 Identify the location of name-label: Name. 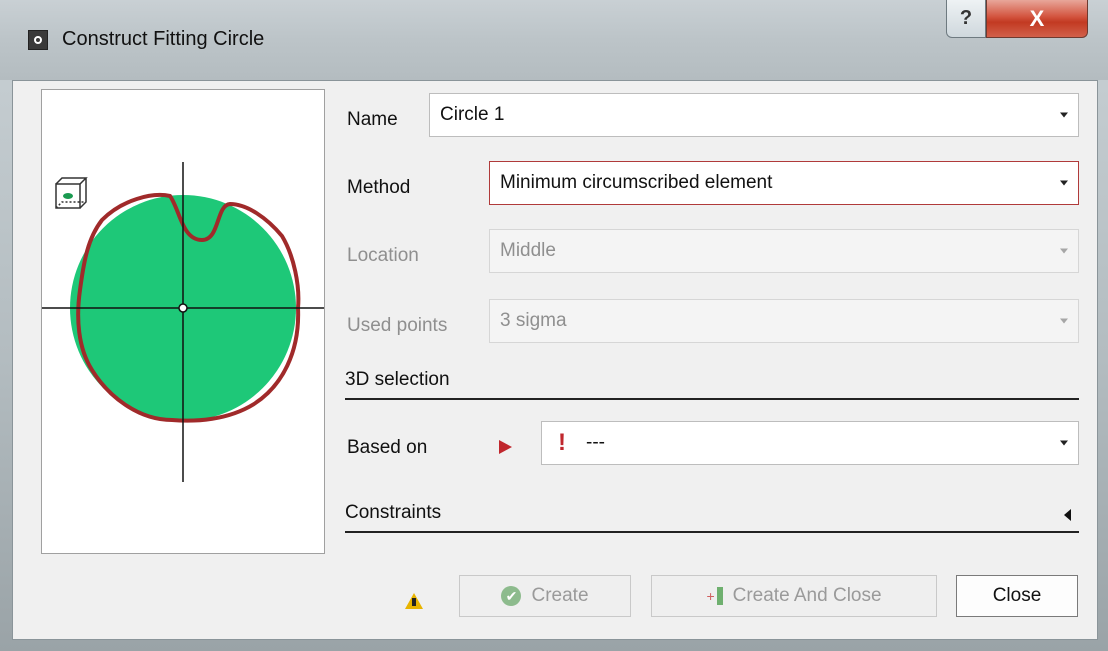
(372, 119).